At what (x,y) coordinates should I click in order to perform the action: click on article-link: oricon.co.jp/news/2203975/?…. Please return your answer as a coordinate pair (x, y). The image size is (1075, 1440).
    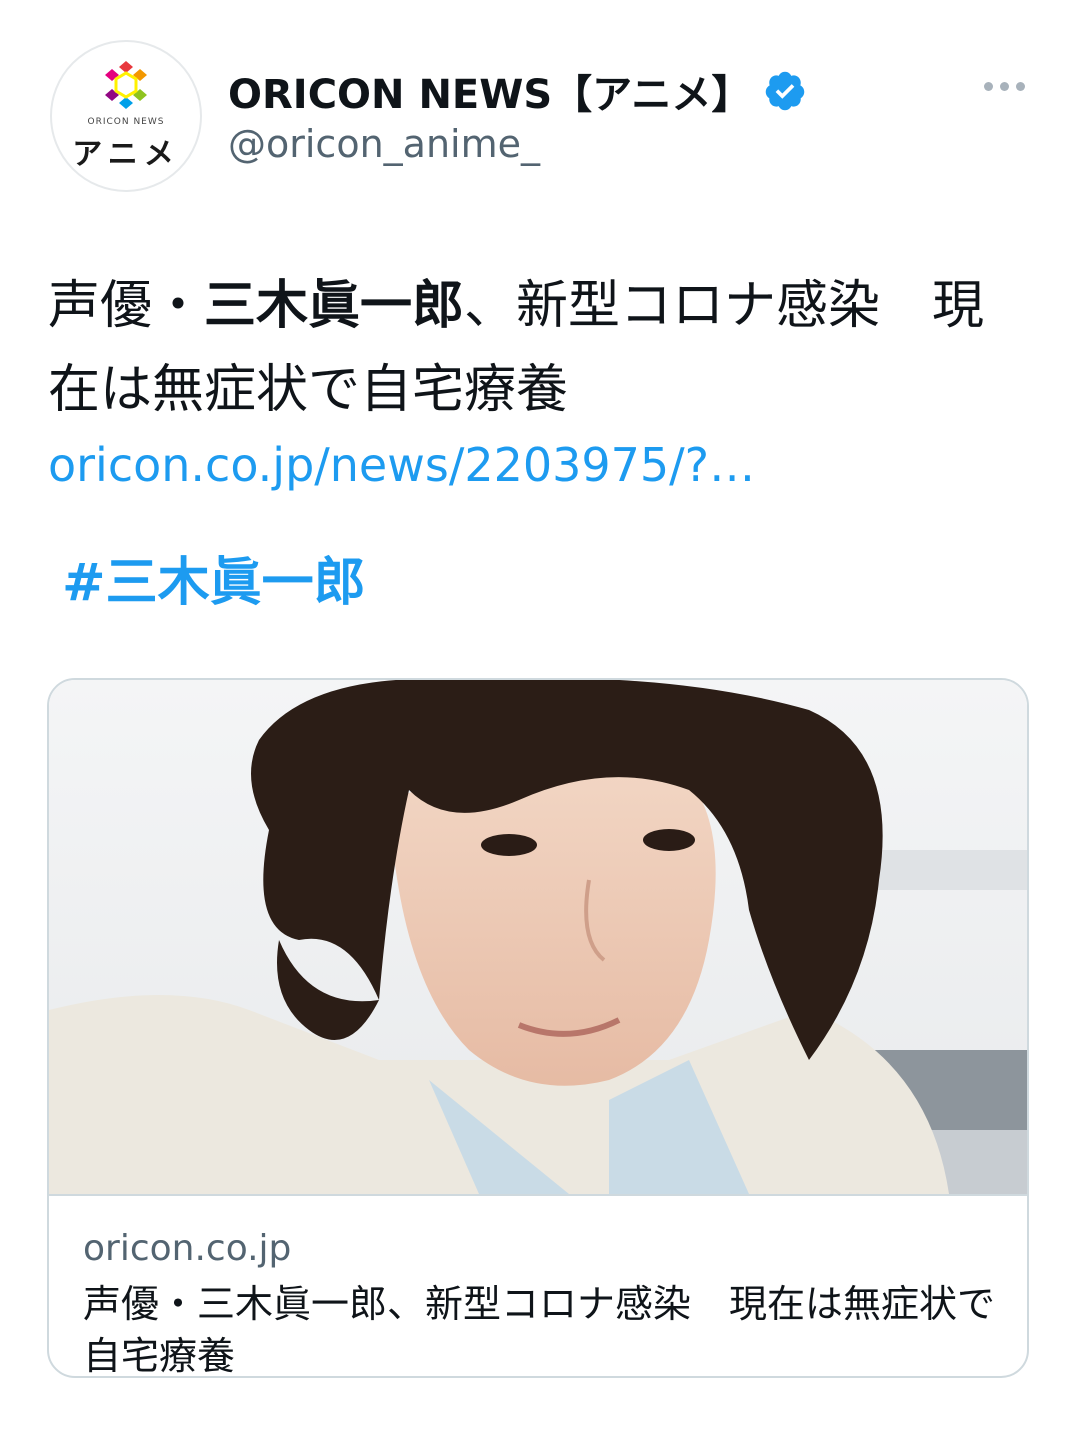
    Looking at the image, I should click on (401, 465).